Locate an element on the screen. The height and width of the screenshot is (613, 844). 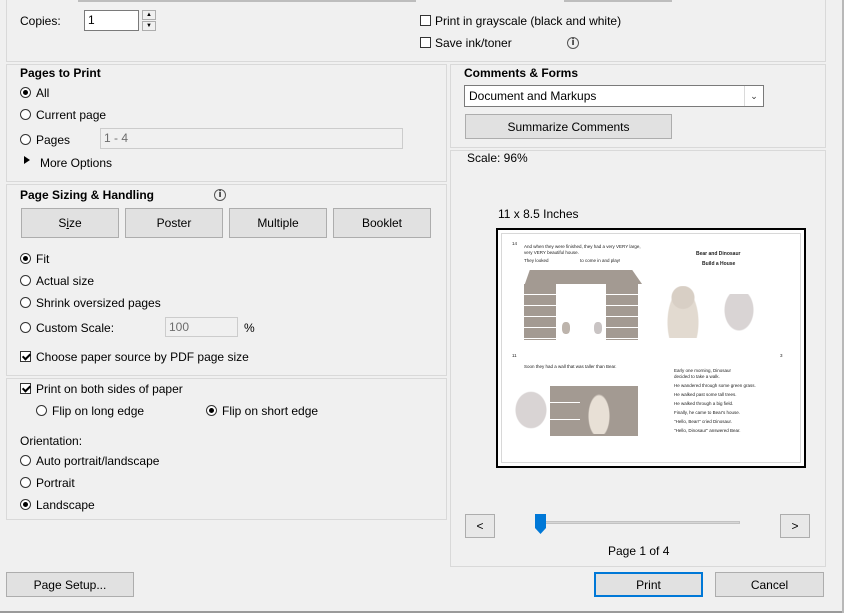
thumb-page-number: 14 is located at coordinates (515, 243).